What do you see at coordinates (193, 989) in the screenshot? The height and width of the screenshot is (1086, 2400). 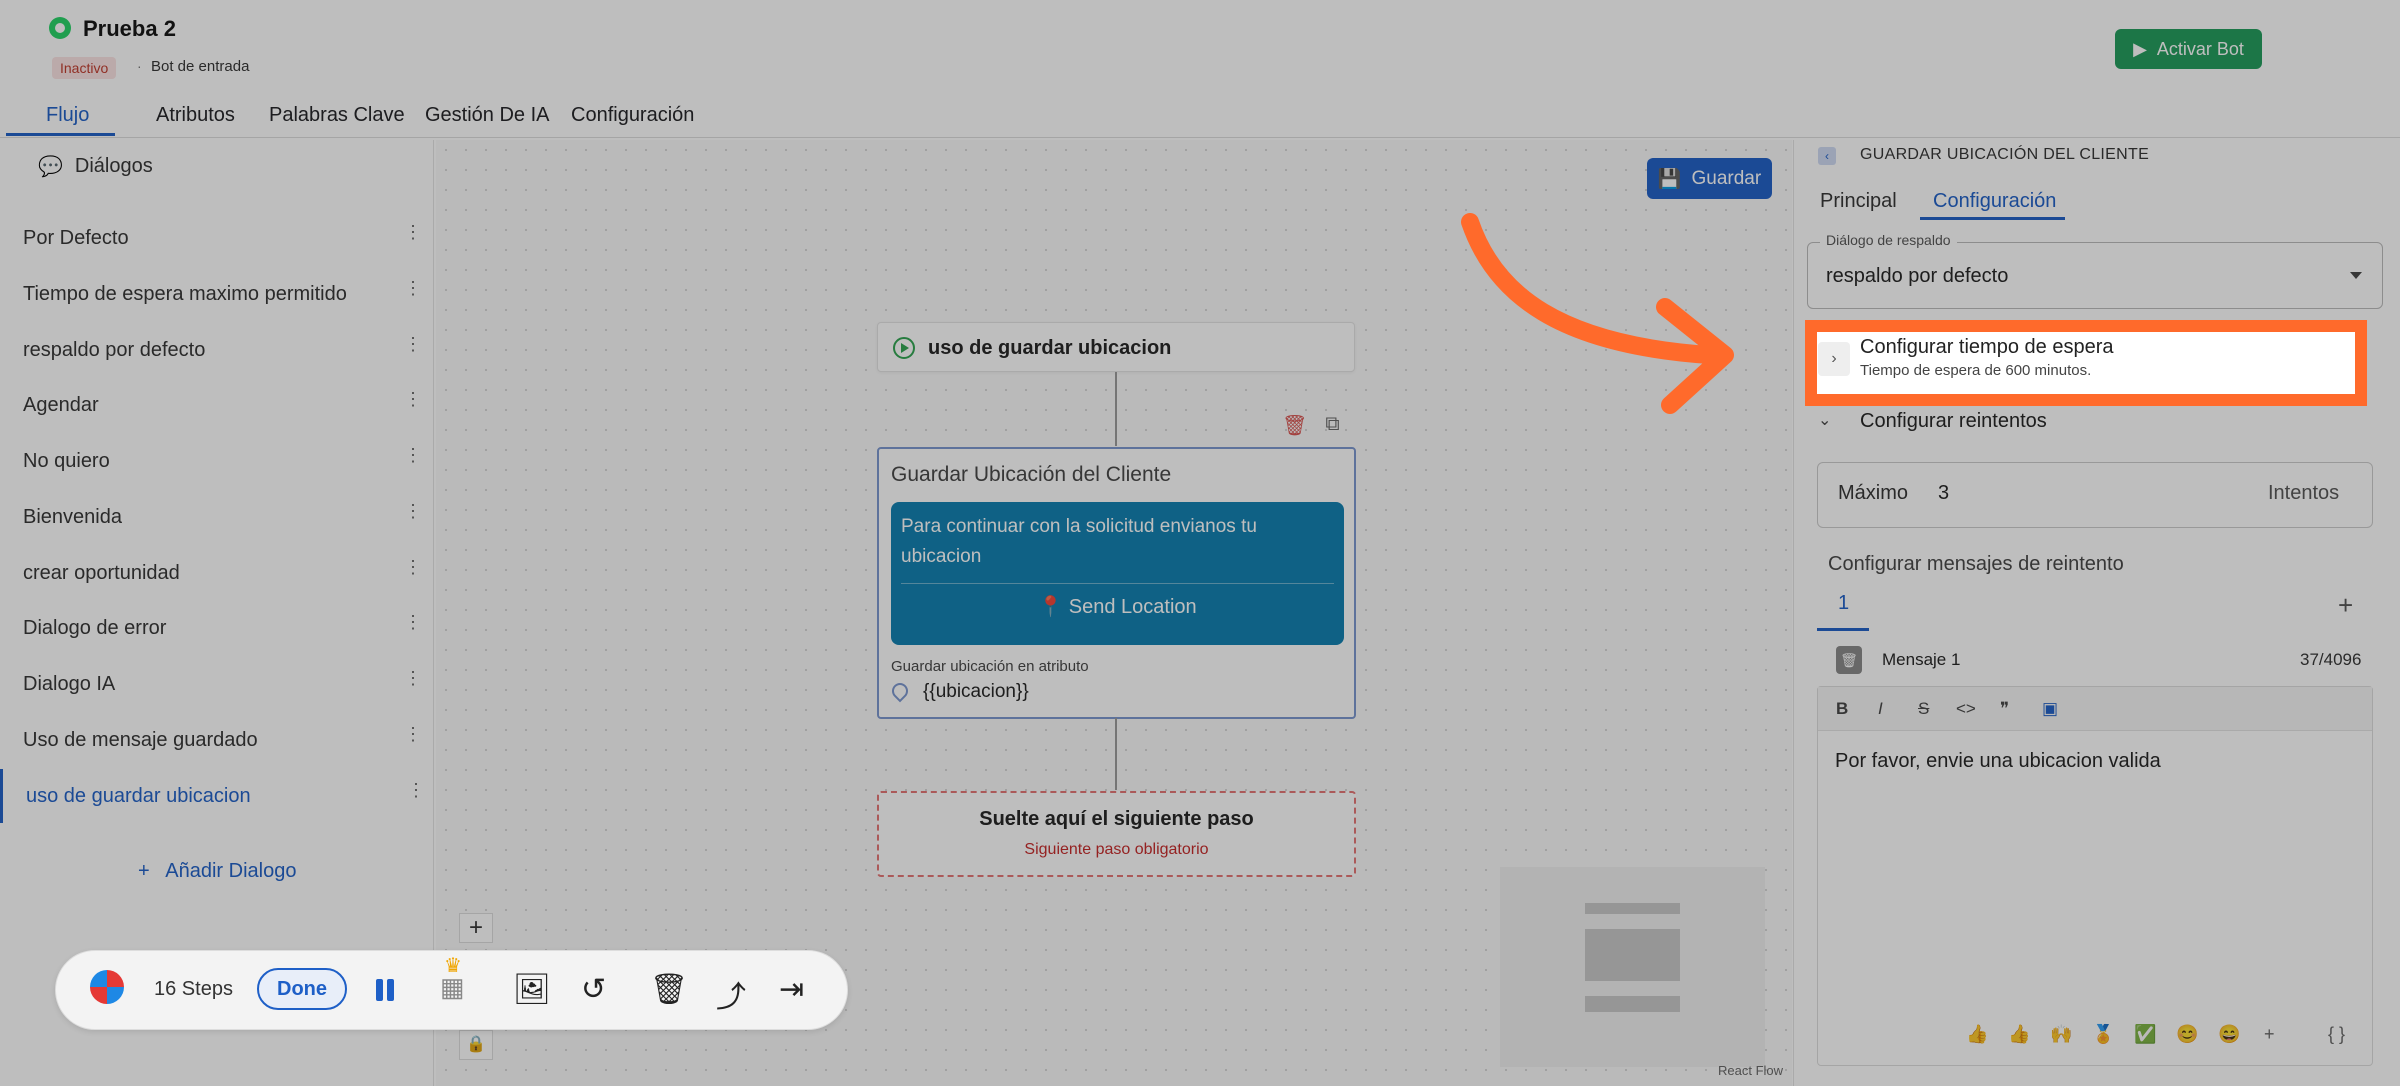 I see `step-counter: 16 Steps` at bounding box center [193, 989].